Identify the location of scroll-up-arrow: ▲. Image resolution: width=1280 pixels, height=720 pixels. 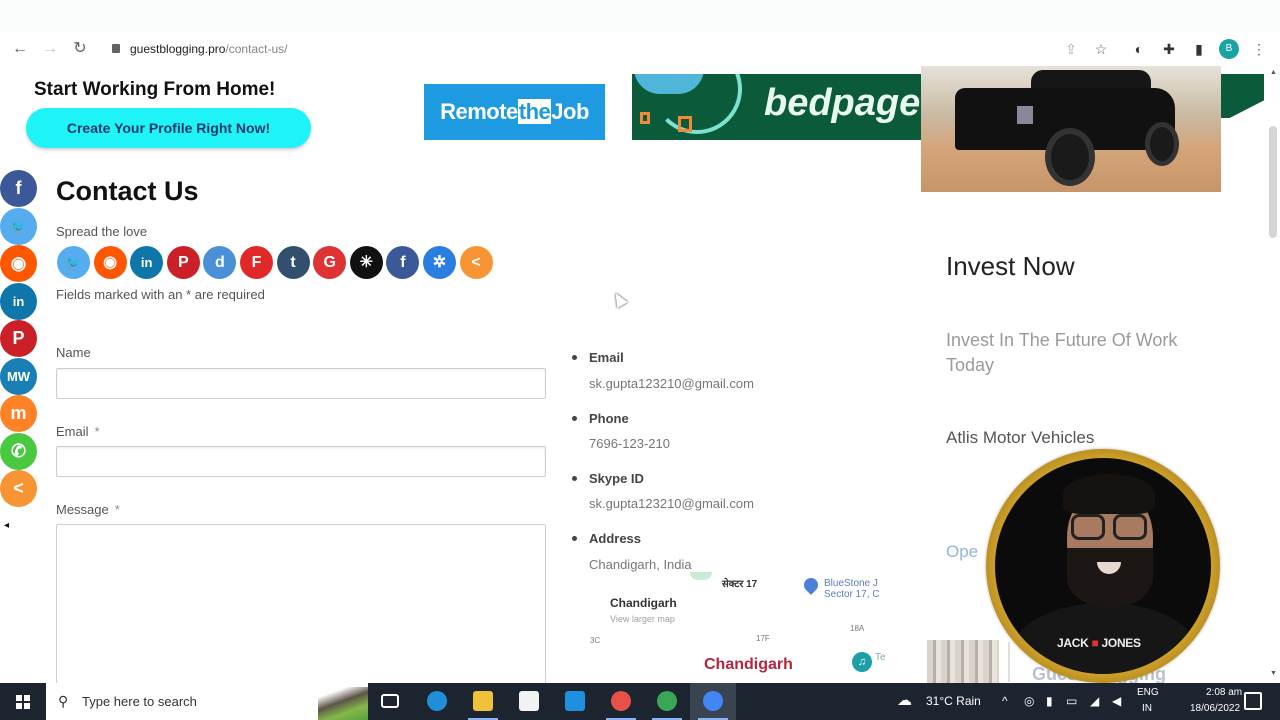
(1273, 72).